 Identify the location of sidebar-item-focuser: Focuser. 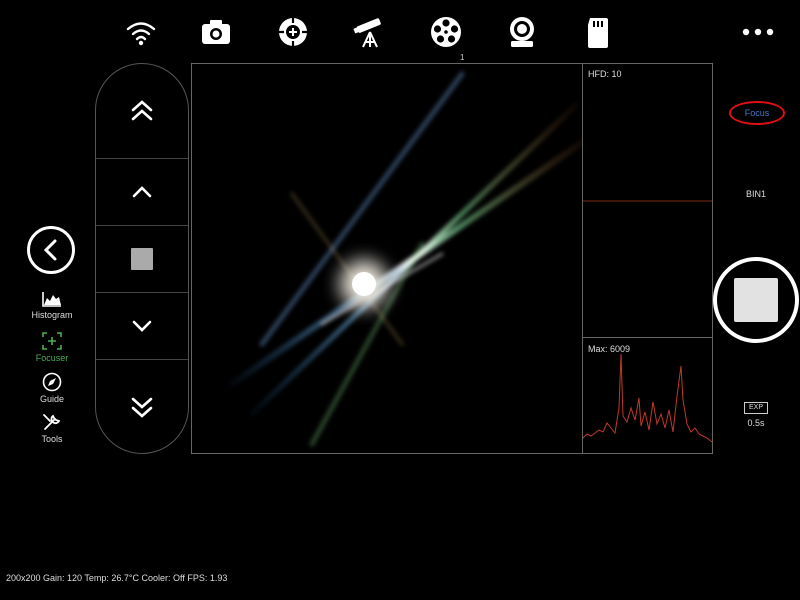
(52, 347).